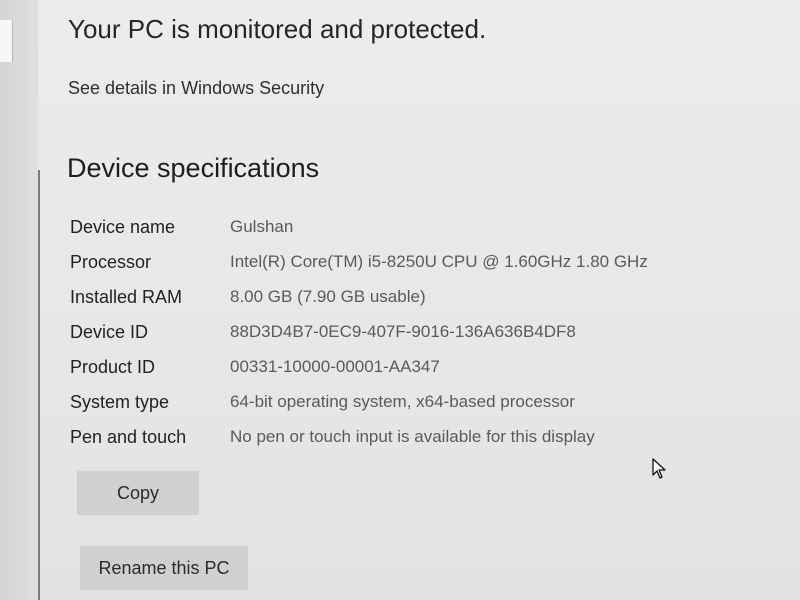  Describe the element at coordinates (123, 227) in the screenshot. I see `spec-label: Device name` at that location.